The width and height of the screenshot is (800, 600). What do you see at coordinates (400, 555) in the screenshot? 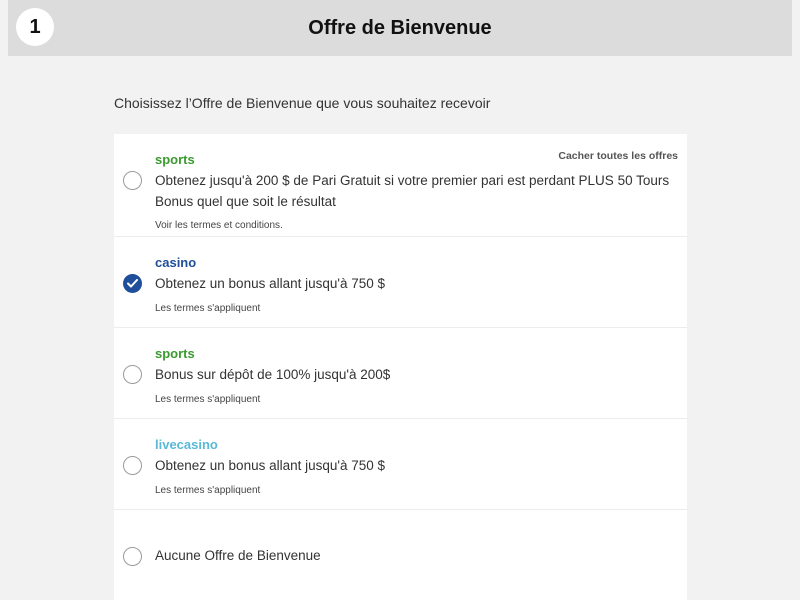
I see `offer-item-none: Aucune Offre de Bienvenue` at bounding box center [400, 555].